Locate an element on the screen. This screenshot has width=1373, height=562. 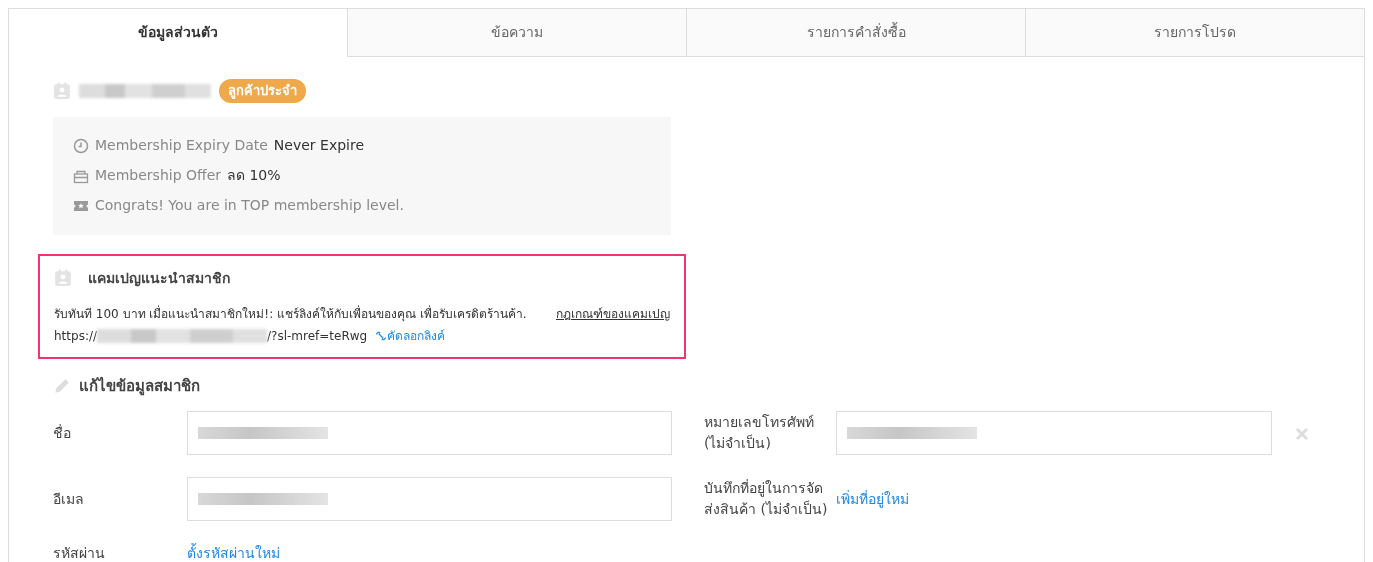
membership-value: ลด 10% is located at coordinates (254, 175).